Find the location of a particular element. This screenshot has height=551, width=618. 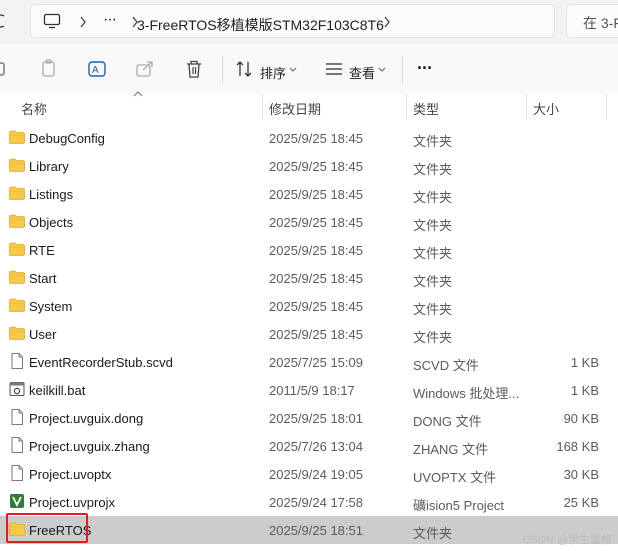

annotation-highlight-box is located at coordinates (47, 528).